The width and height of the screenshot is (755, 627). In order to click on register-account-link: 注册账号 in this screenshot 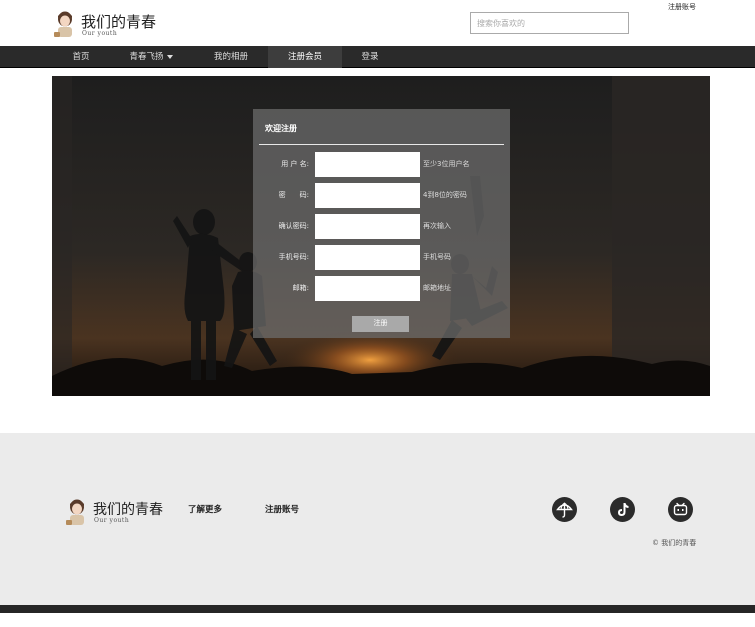, I will do `click(682, 7)`.